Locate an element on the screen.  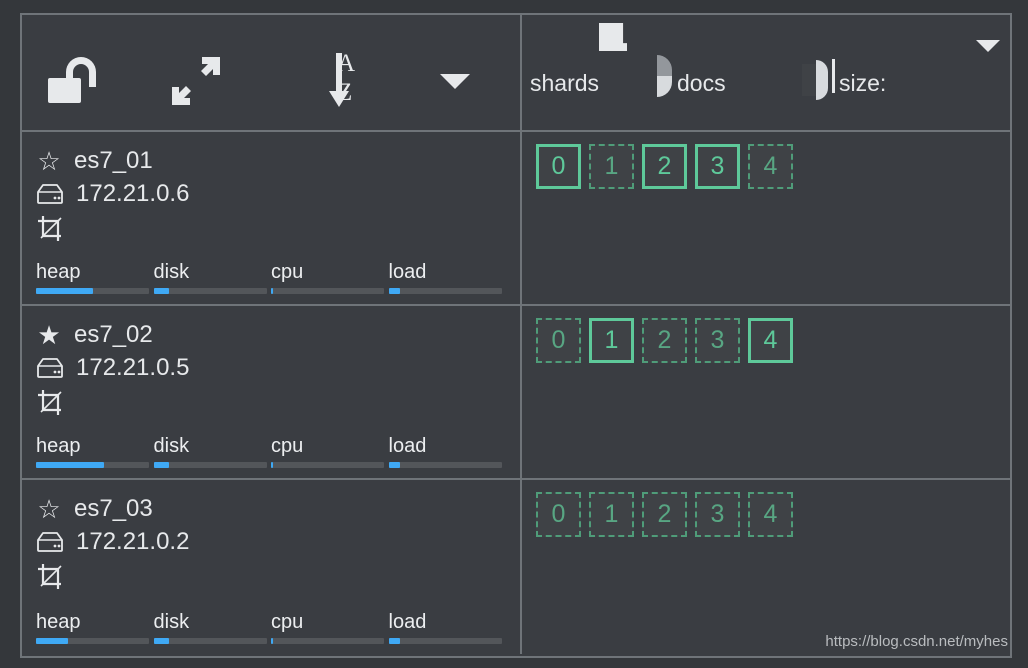
node-name-line: ☆ es7_03 is located at coordinates (271, 508).